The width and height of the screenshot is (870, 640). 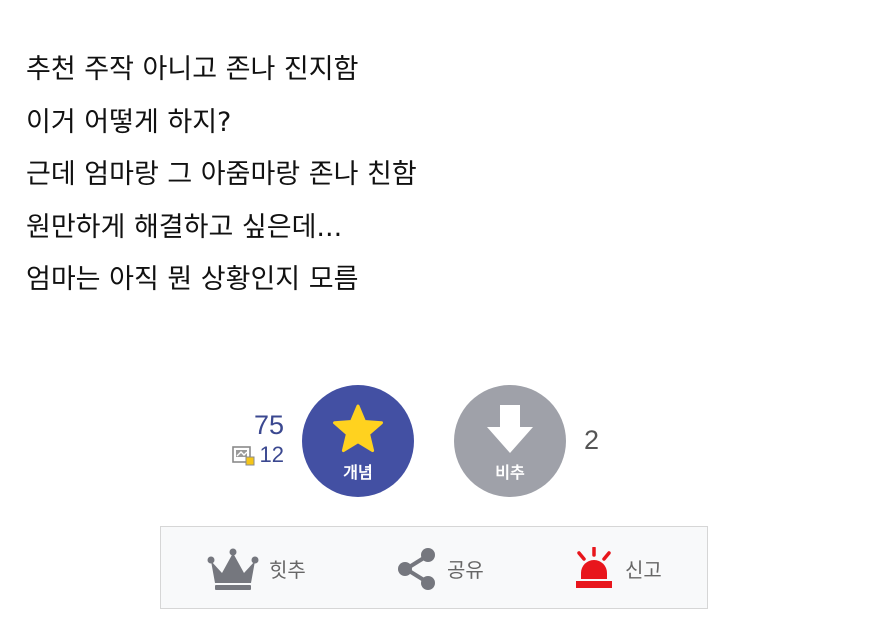 I want to click on hit-recommend-button: 힛추, so click(x=256, y=568).